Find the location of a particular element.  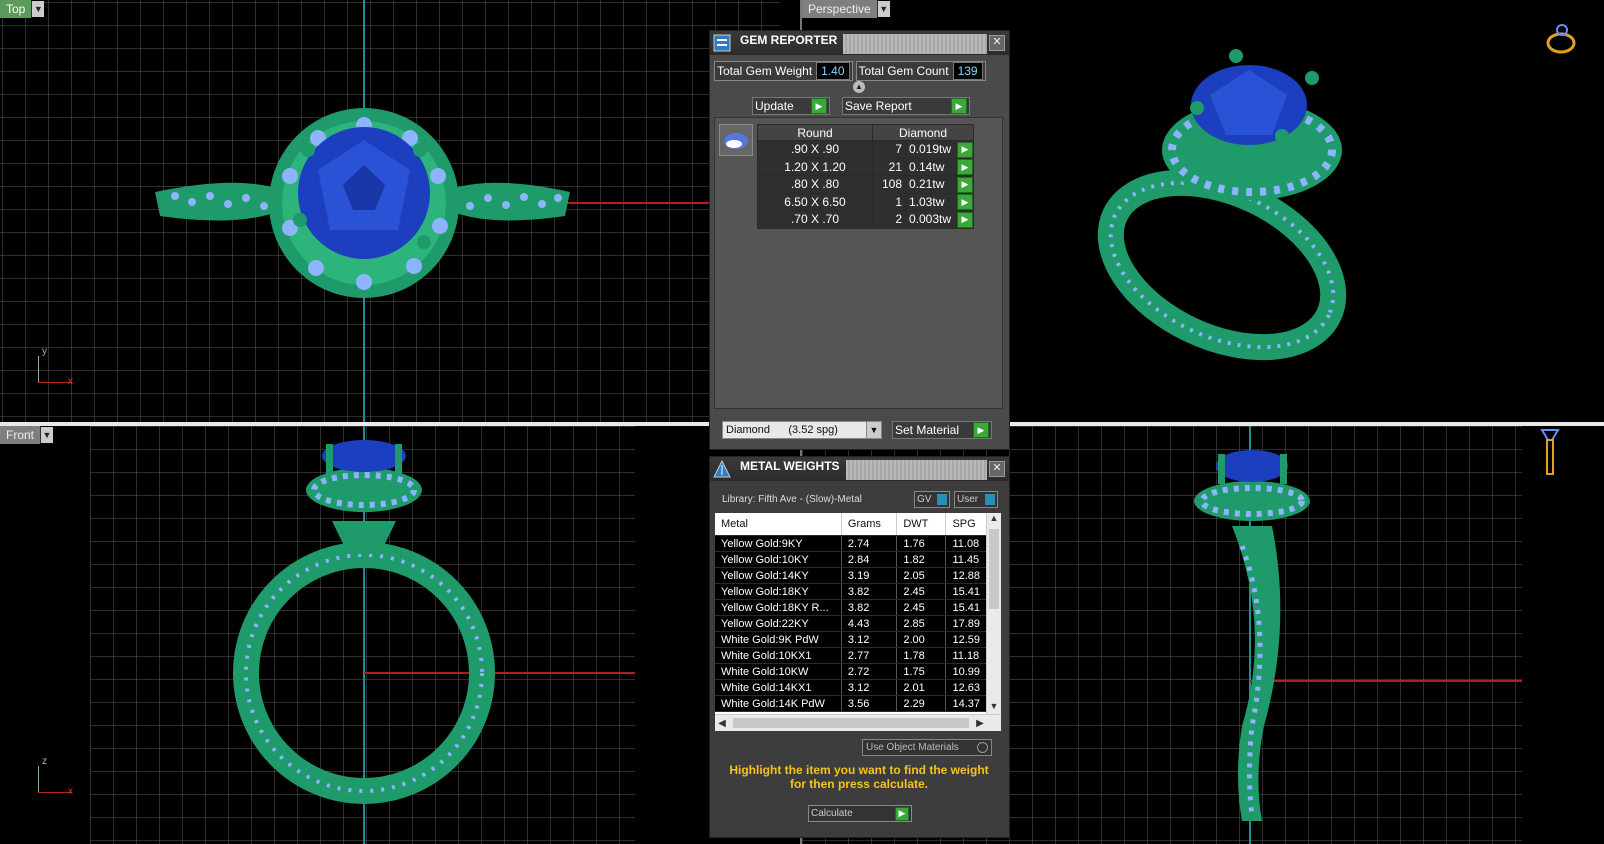

horizontal-scrollbar: ◀ ▶ is located at coordinates (858, 722).